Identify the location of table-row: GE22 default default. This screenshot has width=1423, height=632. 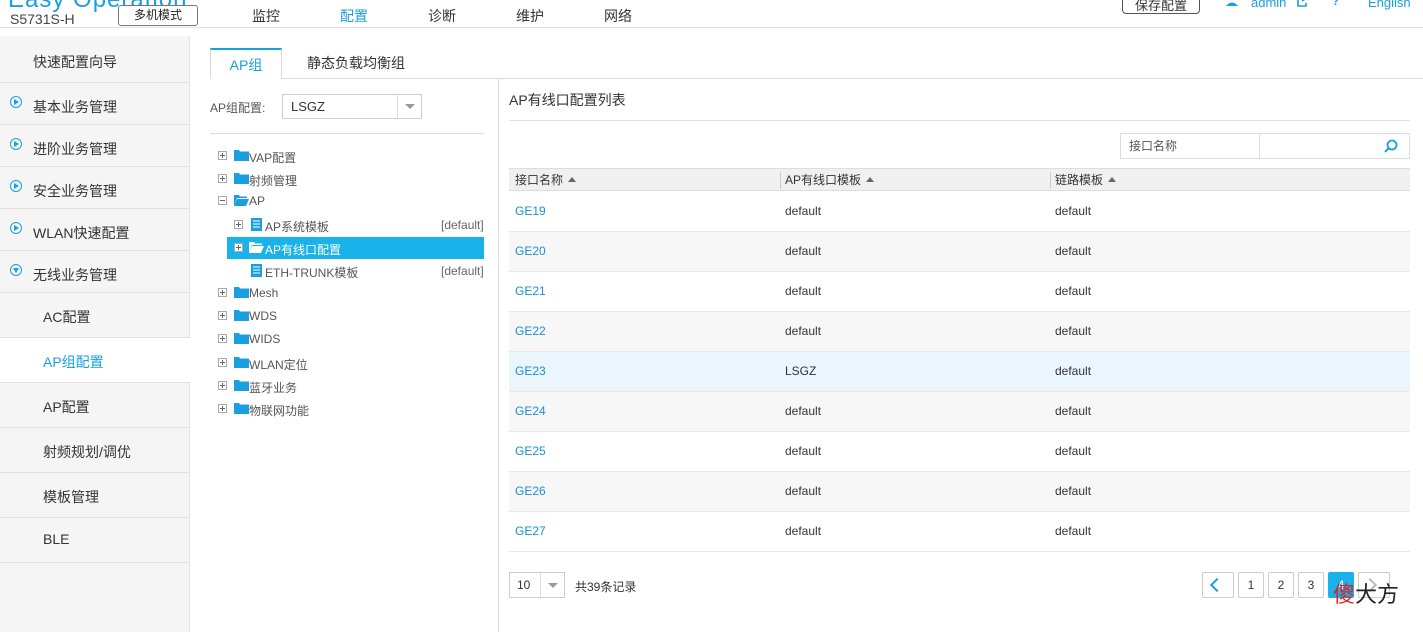
(959, 332).